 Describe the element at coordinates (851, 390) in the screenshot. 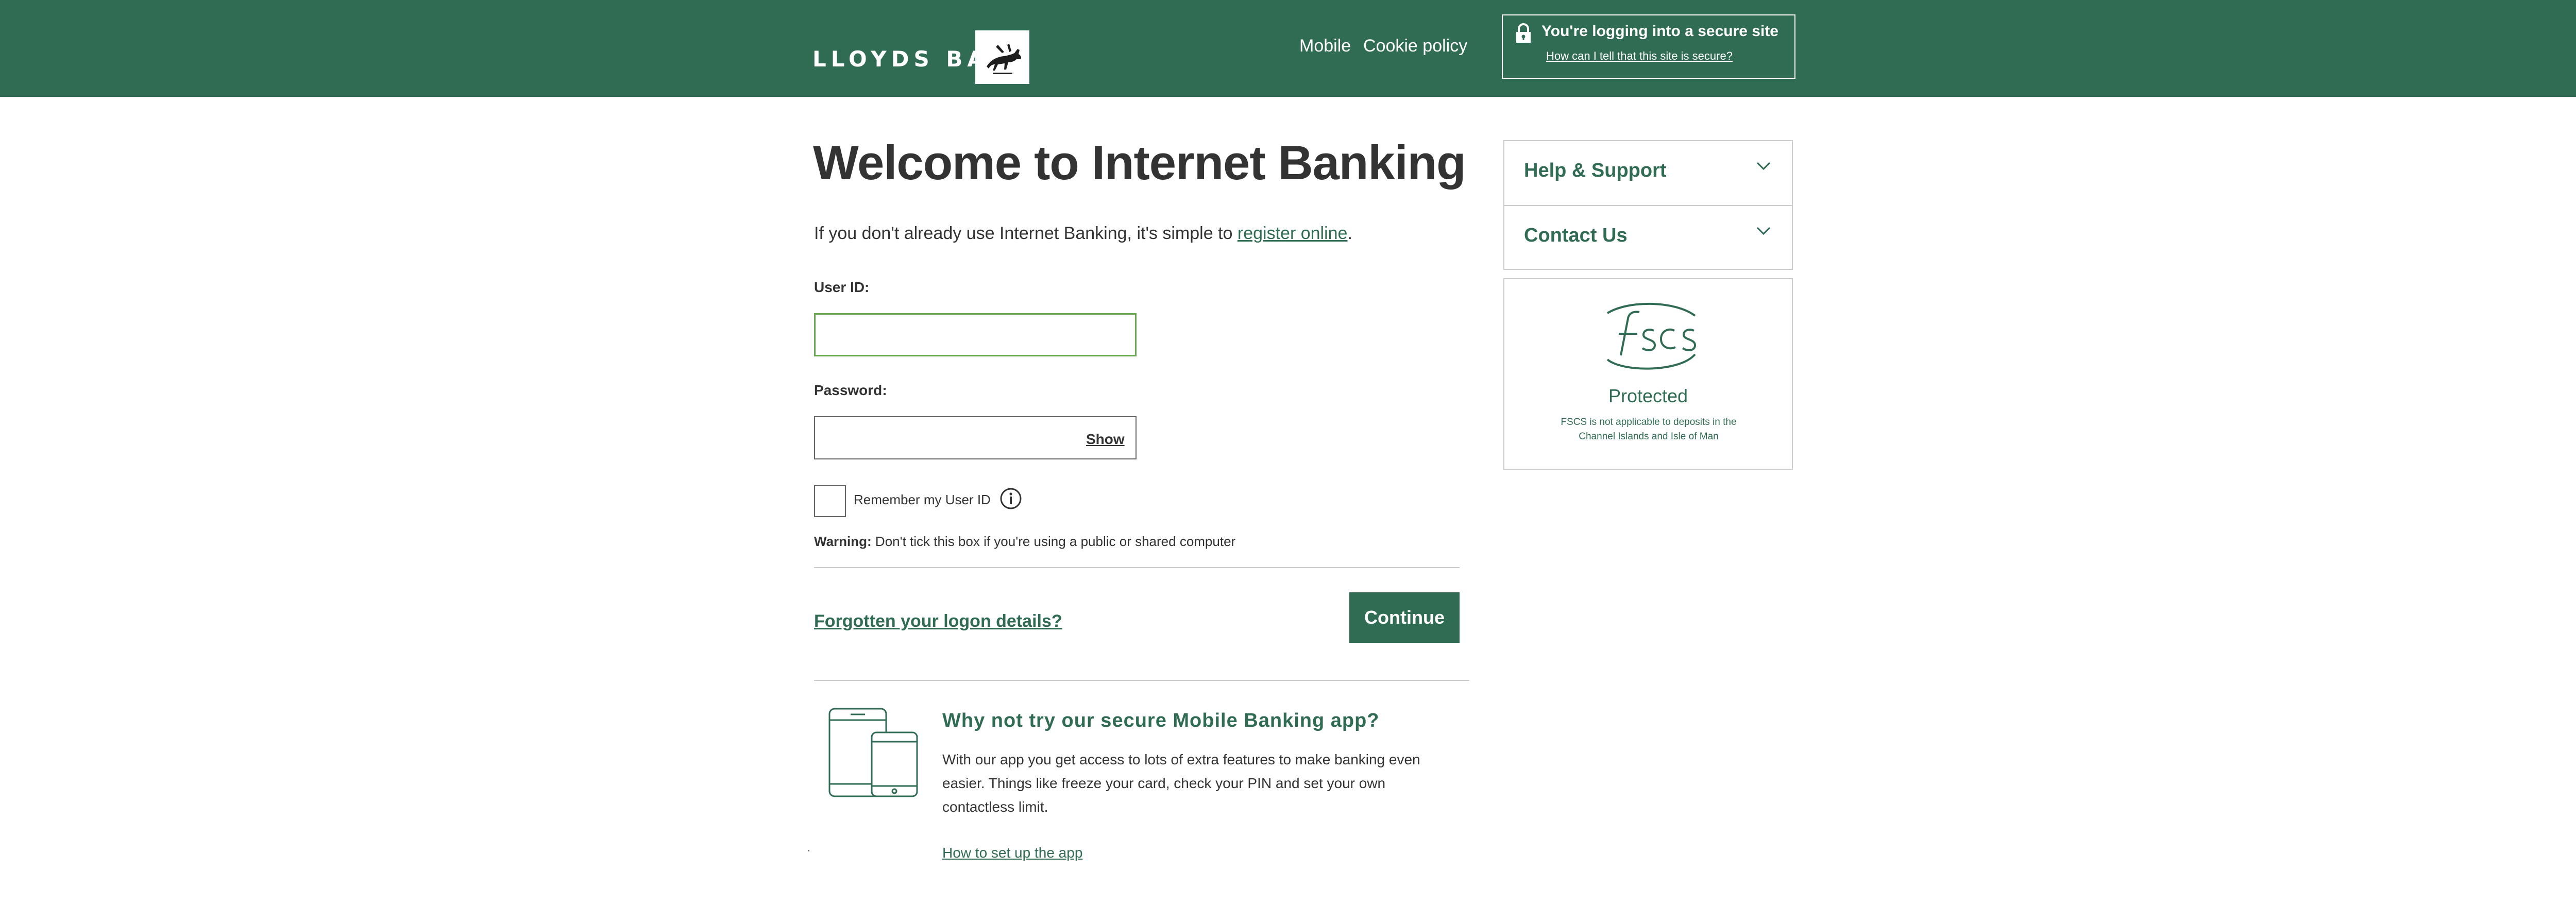

I see `password-label: Password:` at that location.